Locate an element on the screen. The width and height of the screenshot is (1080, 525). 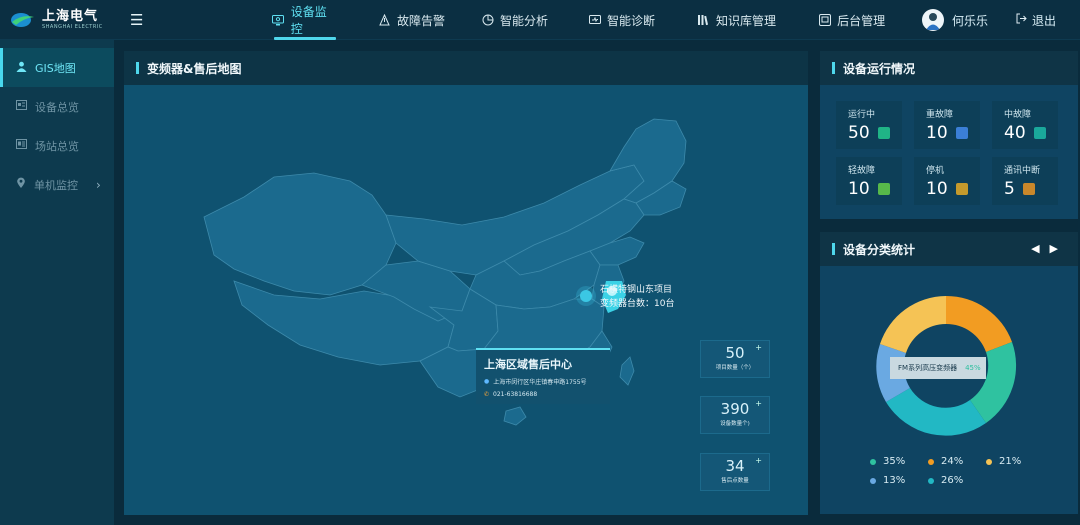
title-accent-bar is located at coordinates (833, 68).